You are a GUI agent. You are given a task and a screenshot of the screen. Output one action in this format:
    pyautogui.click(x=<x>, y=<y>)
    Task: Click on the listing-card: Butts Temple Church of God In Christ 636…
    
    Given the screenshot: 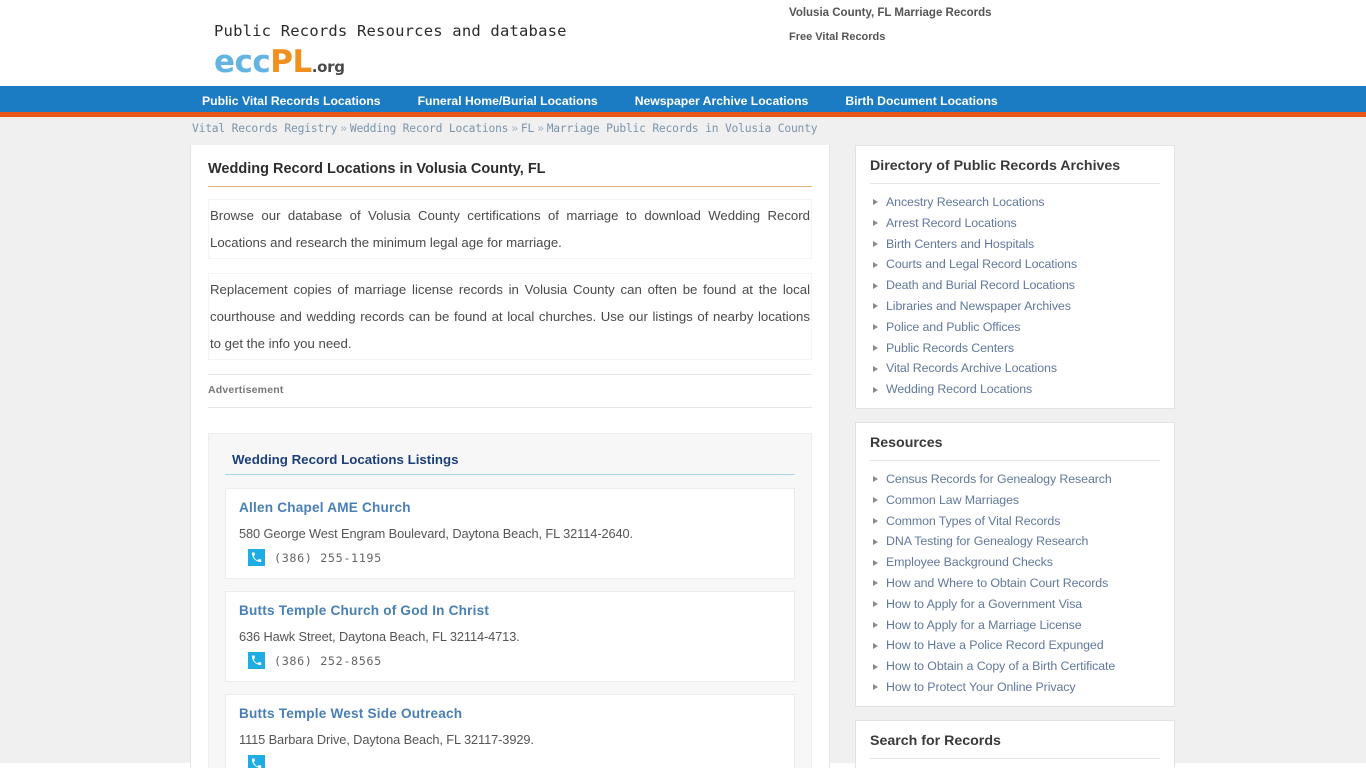 What is the action you would take?
    pyautogui.click(x=510, y=636)
    